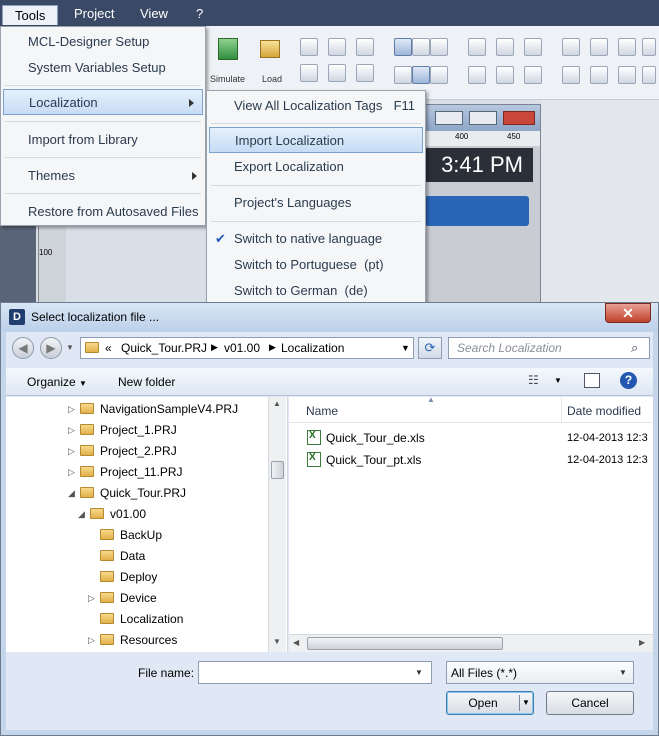 The height and width of the screenshot is (736, 659). Describe the element at coordinates (599, 75) in the screenshot. I see `distribute-v-icon` at that location.